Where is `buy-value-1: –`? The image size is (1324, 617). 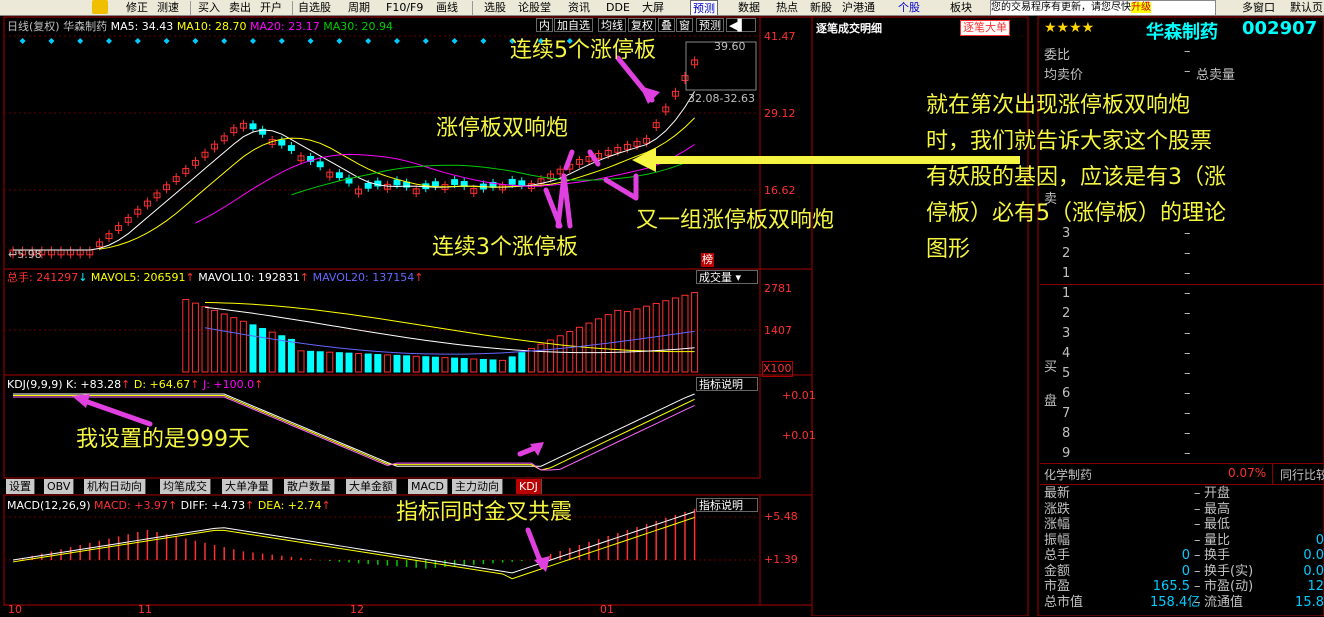 buy-value-1: – is located at coordinates (1187, 293).